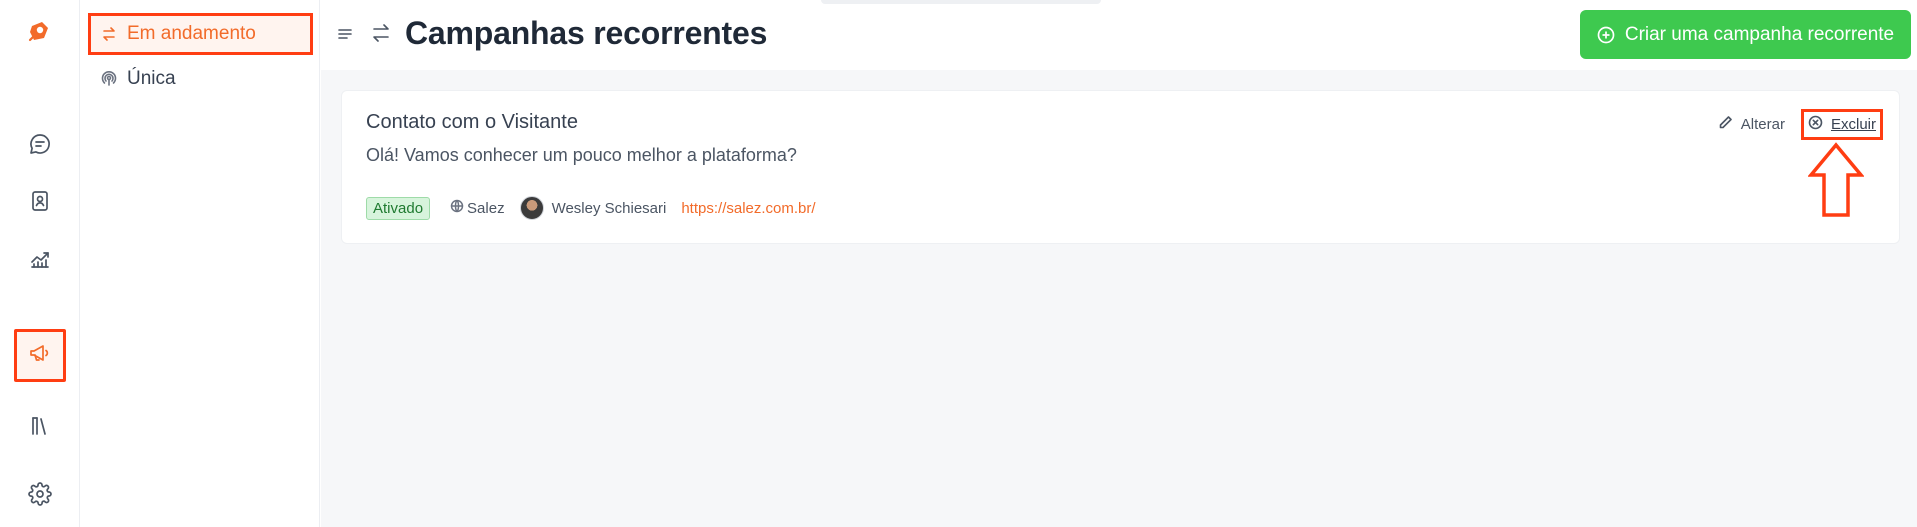 Image resolution: width=1917 pixels, height=527 pixels. I want to click on delete-campaign-button: Excluir, so click(1841, 124).